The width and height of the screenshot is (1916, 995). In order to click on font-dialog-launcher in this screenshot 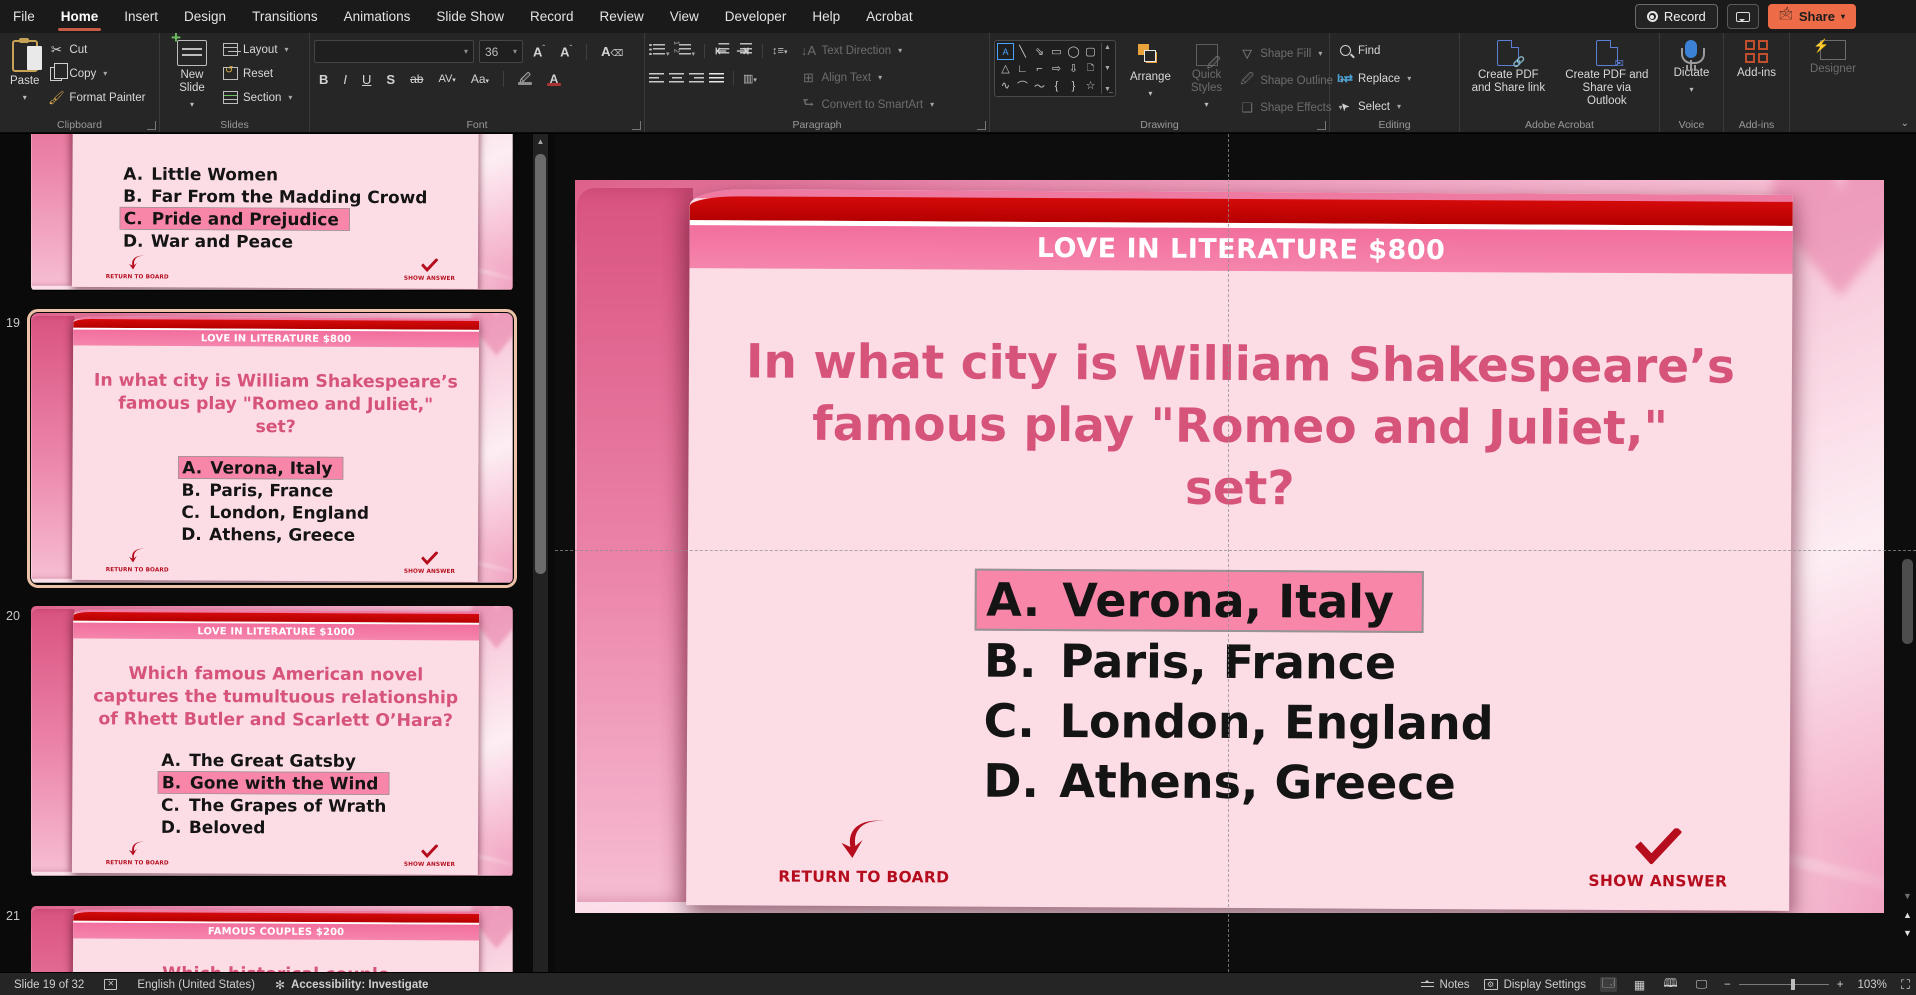, I will do `click(636, 125)`.